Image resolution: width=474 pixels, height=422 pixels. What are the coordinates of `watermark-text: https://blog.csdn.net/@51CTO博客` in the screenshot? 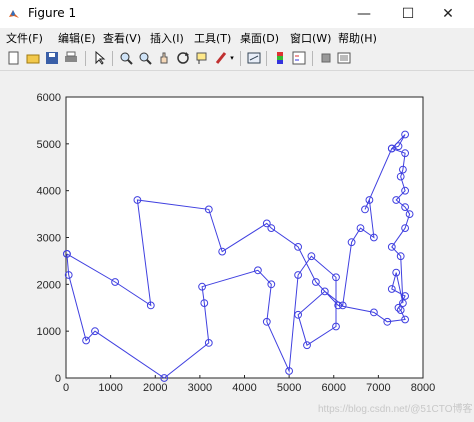 It's located at (395, 409).